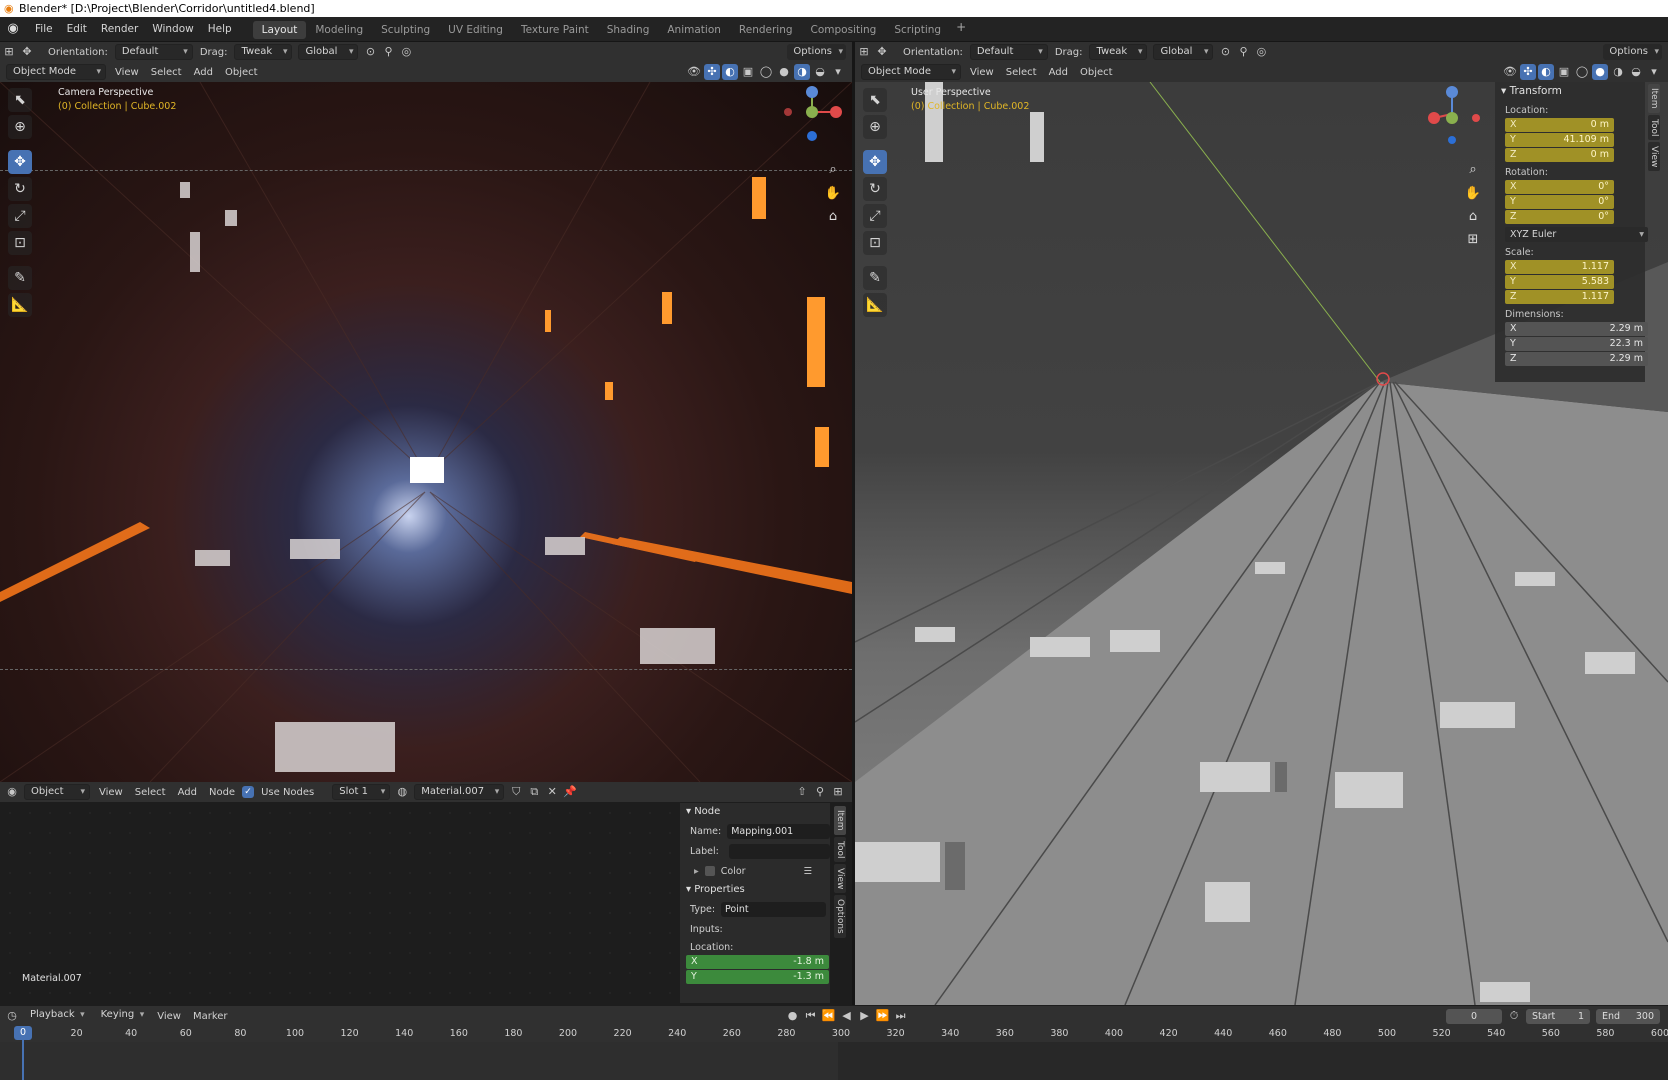  I want to click on material-name-field: Material.007, so click(459, 792).